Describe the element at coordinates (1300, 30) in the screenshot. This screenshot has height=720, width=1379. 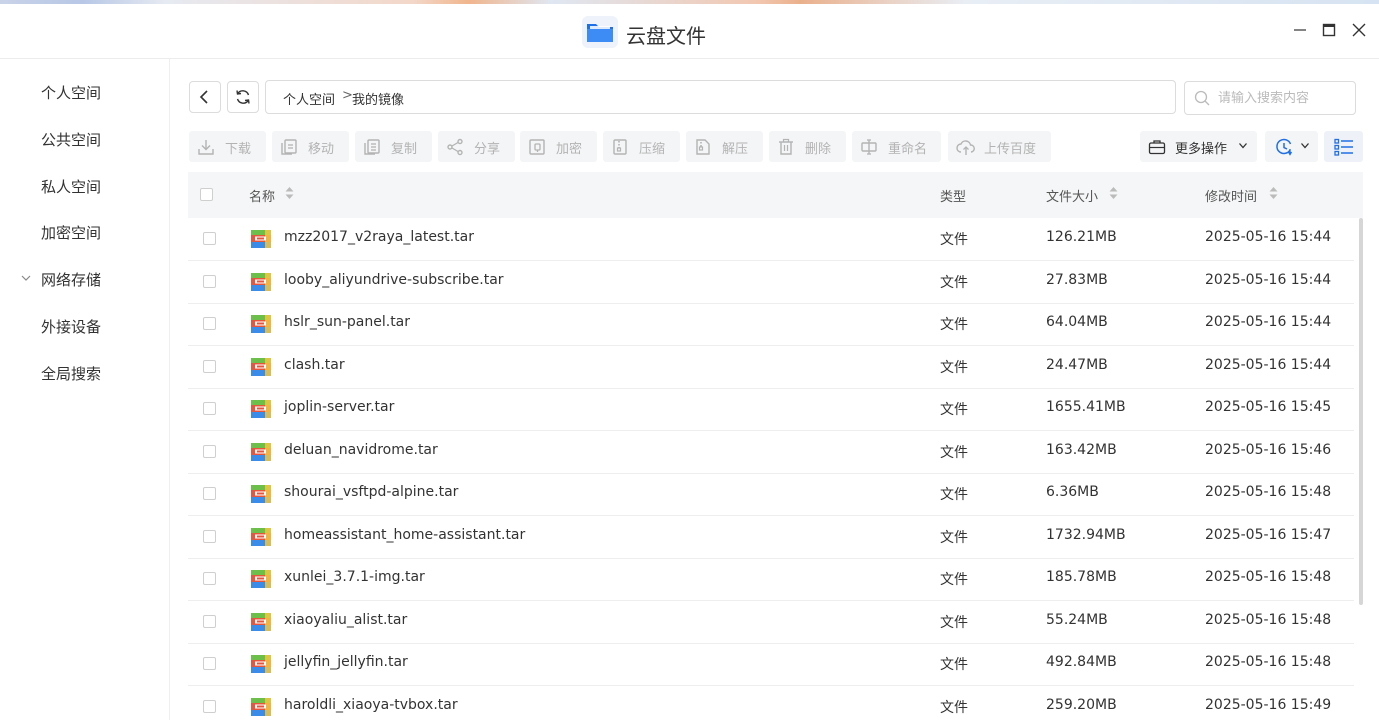
I see `minimize-icon` at that location.